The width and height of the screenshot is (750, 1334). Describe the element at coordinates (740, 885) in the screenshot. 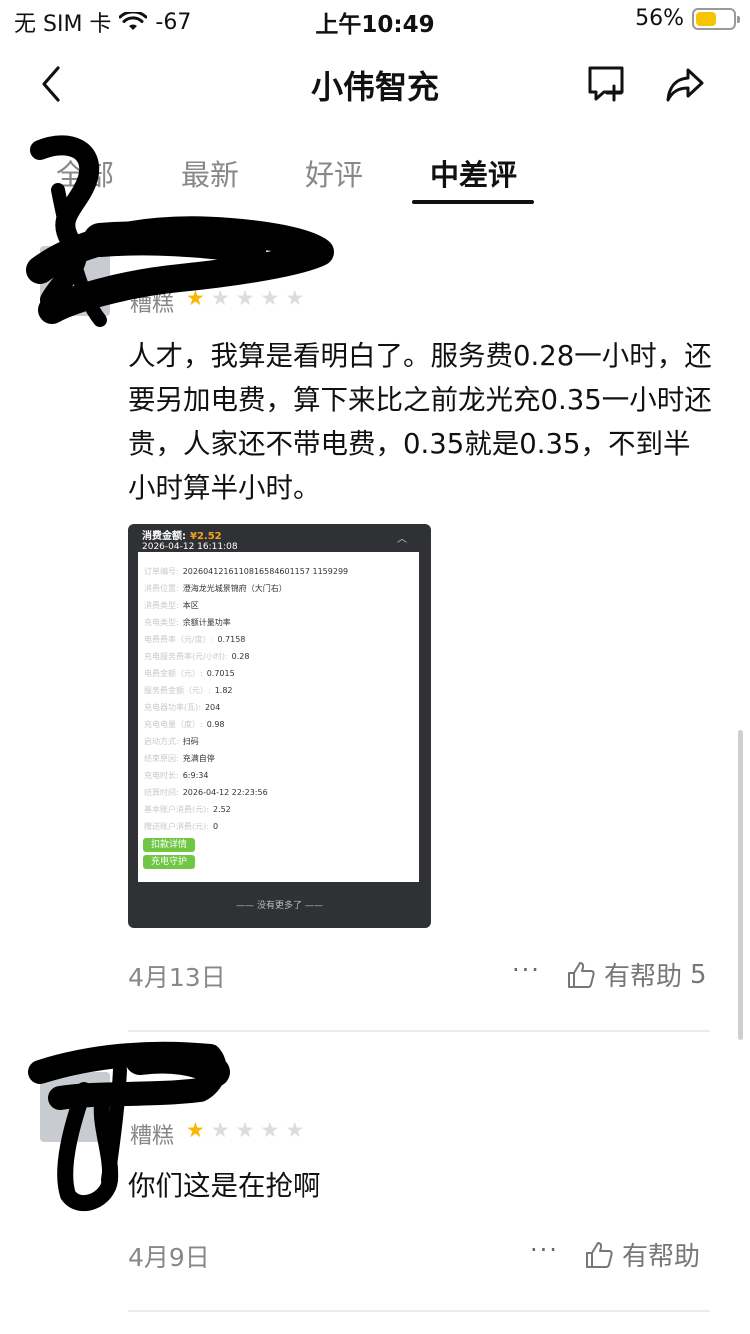

I see `scrollbar` at that location.